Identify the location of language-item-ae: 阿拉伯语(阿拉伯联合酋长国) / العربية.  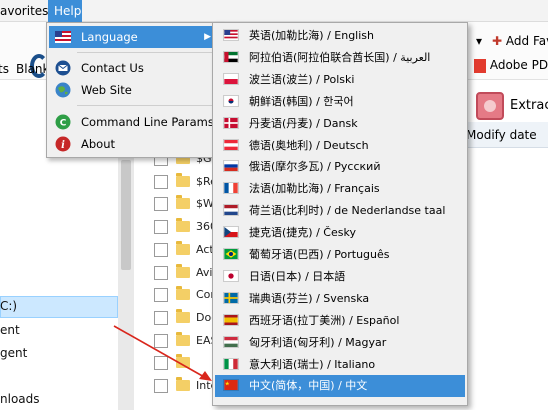
(340, 58).